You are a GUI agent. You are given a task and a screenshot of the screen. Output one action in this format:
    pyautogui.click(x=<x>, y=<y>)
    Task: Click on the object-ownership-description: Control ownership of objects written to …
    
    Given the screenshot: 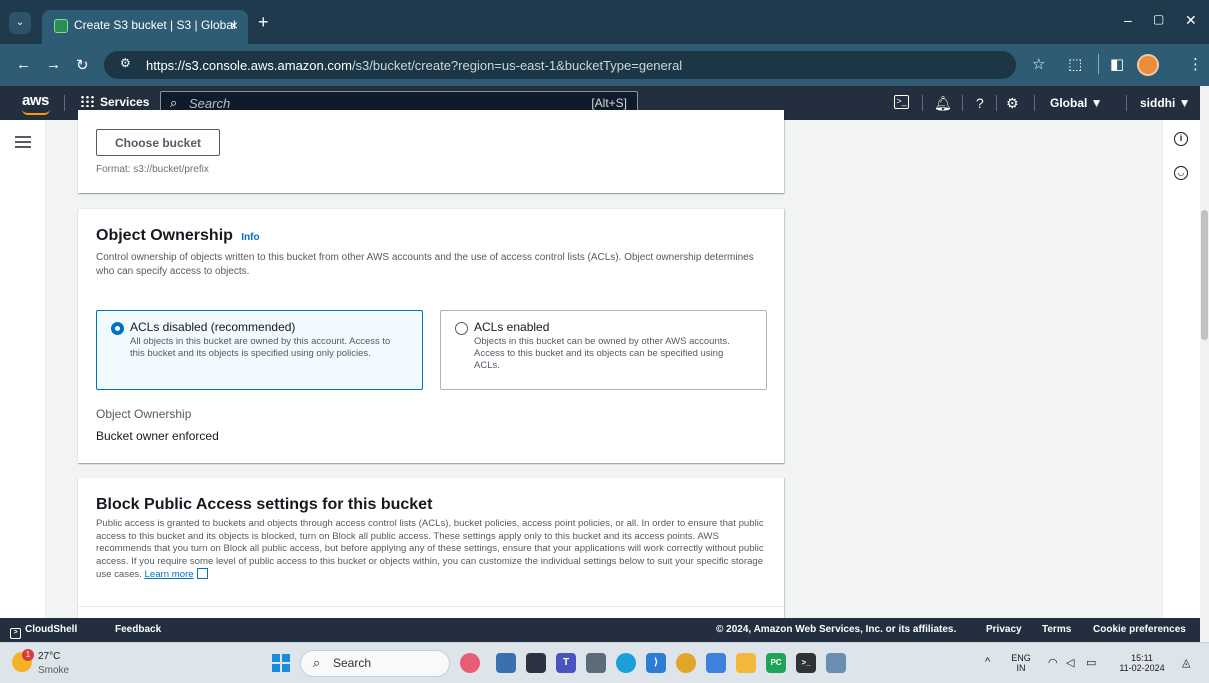 What is the action you would take?
    pyautogui.click(x=425, y=264)
    